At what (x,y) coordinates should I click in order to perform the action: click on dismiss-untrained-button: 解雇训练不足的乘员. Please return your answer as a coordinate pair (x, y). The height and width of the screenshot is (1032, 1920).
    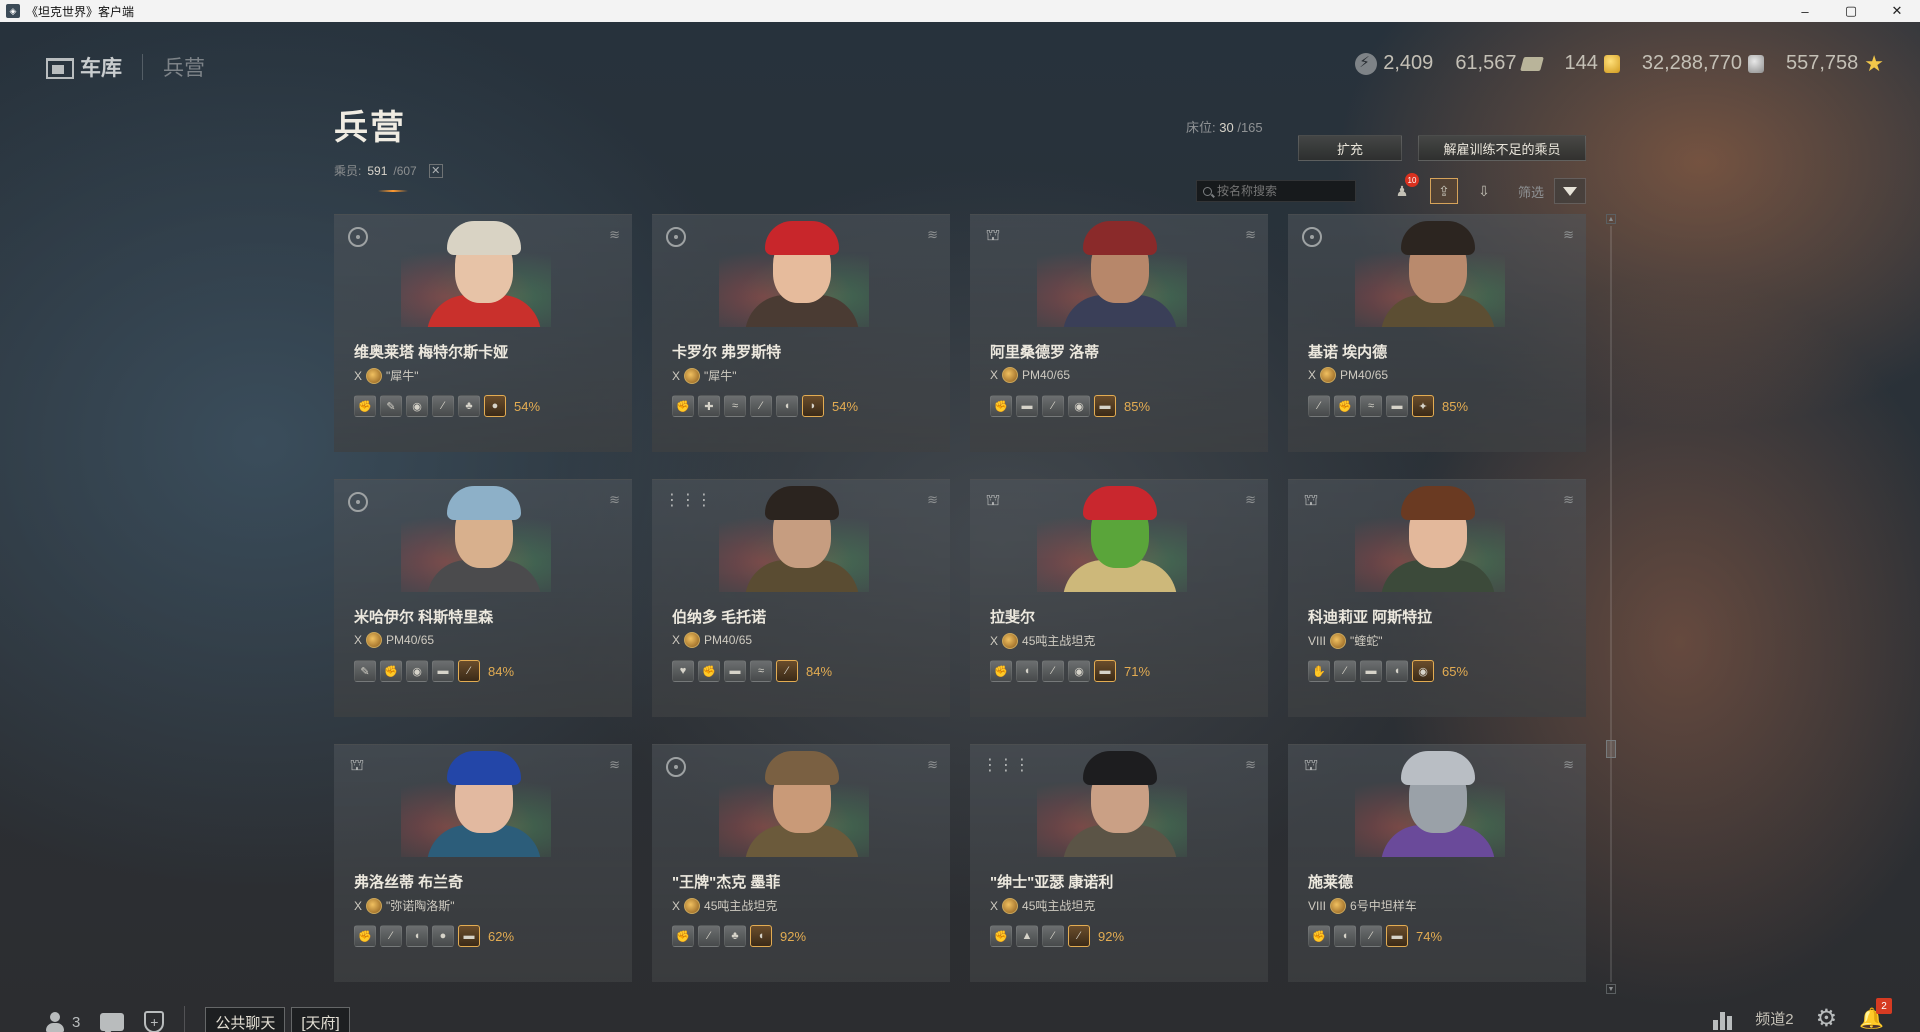
    Looking at the image, I should click on (1502, 148).